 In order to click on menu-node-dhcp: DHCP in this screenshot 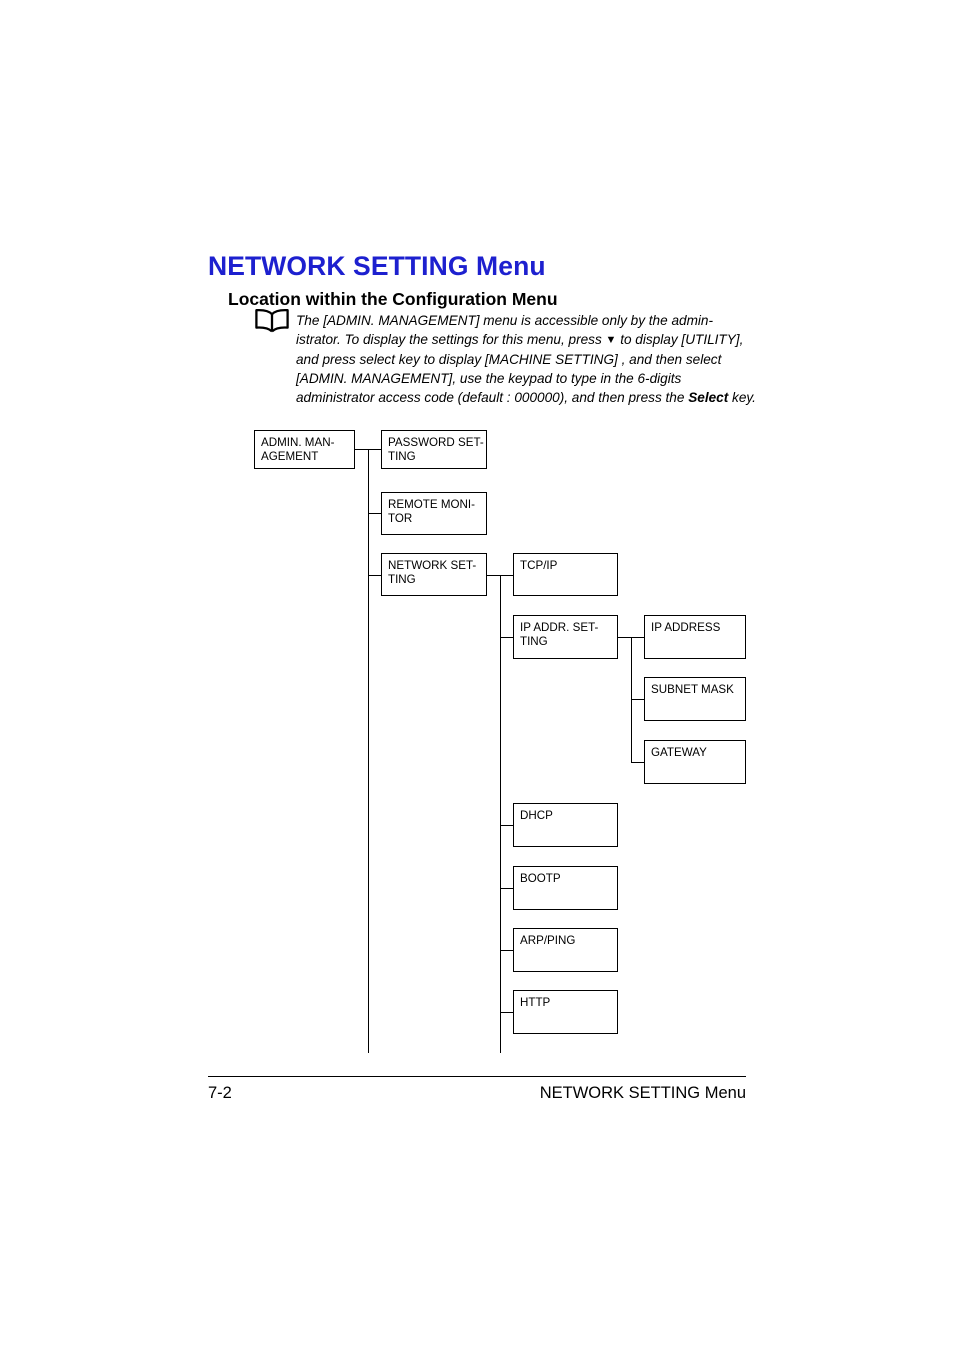, I will do `click(565, 825)`.